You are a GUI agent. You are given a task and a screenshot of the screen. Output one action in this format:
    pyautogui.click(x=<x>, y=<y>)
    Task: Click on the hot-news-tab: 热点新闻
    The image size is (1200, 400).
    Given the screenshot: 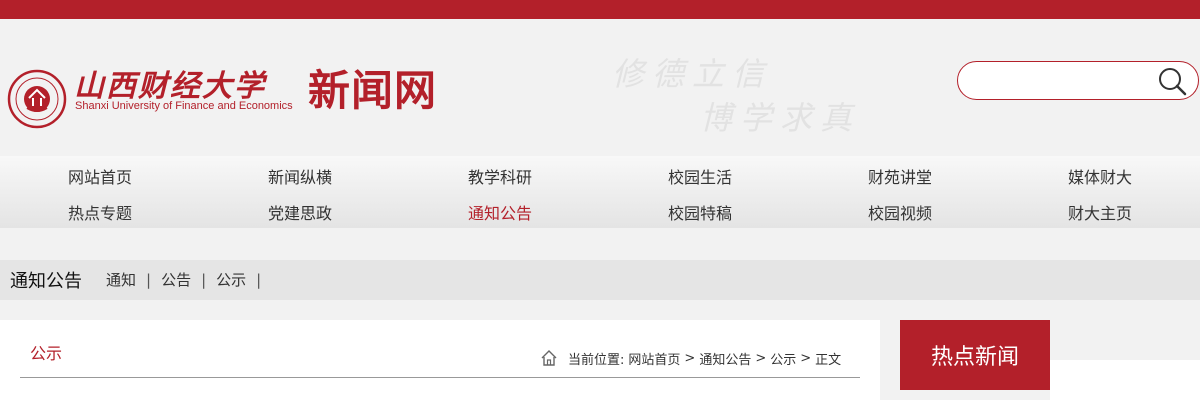 What is the action you would take?
    pyautogui.click(x=975, y=355)
    